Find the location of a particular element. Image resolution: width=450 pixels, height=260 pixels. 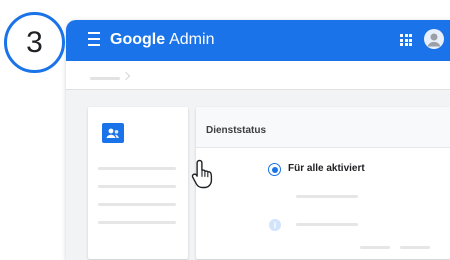

app-summary-card is located at coordinates (138, 183).